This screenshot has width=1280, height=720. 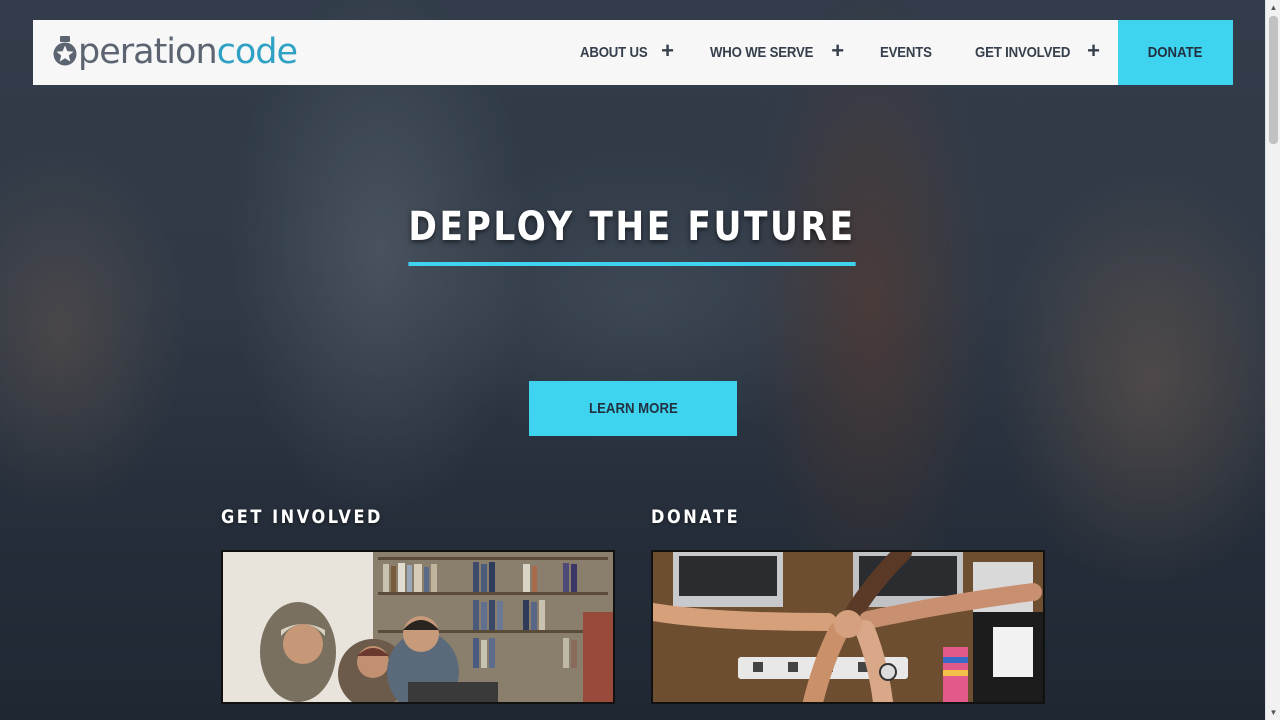 I want to click on group-at-laptop-illustration, so click(x=418, y=627).